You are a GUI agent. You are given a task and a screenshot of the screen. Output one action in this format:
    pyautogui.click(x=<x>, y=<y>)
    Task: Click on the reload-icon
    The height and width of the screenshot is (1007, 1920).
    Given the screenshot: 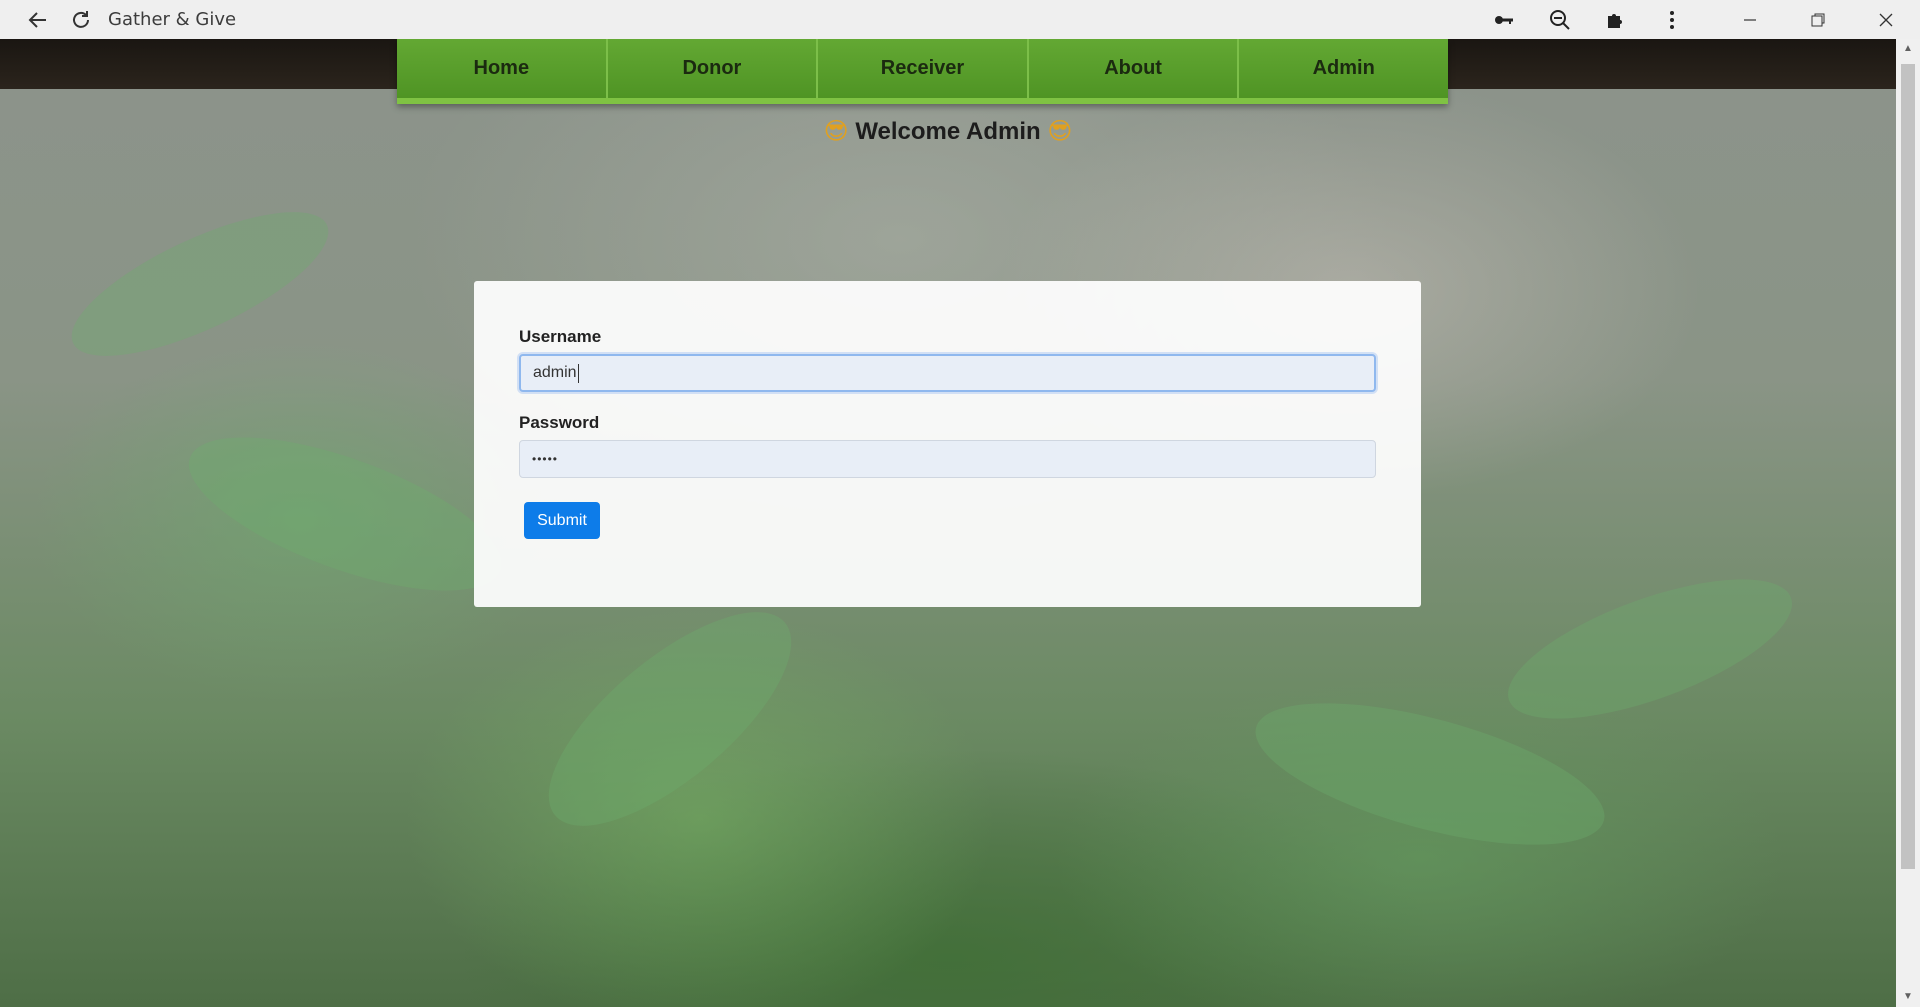 What is the action you would take?
    pyautogui.click(x=81, y=20)
    